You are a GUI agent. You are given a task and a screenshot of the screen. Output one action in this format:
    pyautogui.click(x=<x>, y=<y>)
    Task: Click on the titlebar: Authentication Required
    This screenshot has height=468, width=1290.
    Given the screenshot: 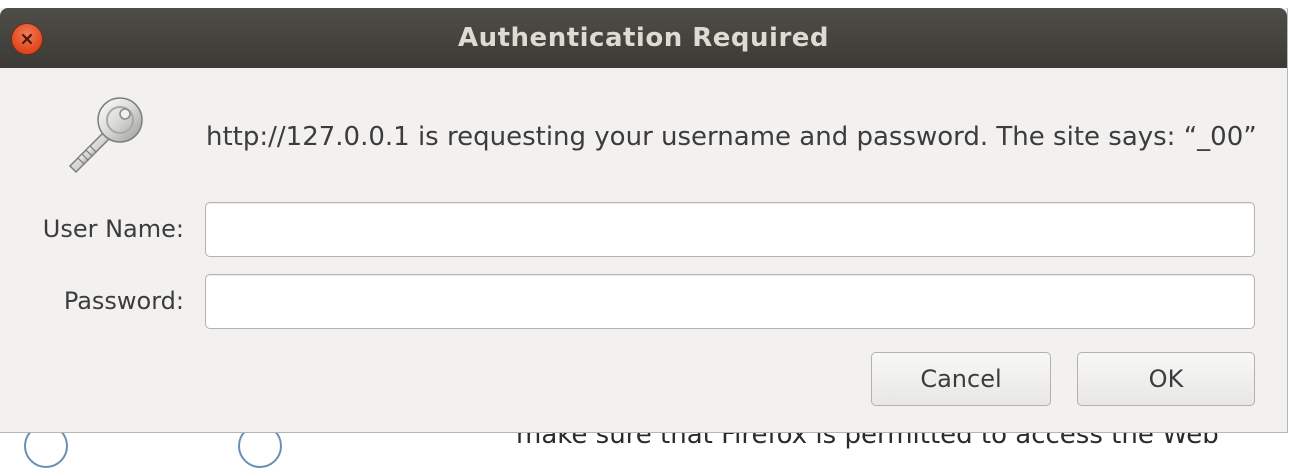 What is the action you would take?
    pyautogui.click(x=643, y=38)
    